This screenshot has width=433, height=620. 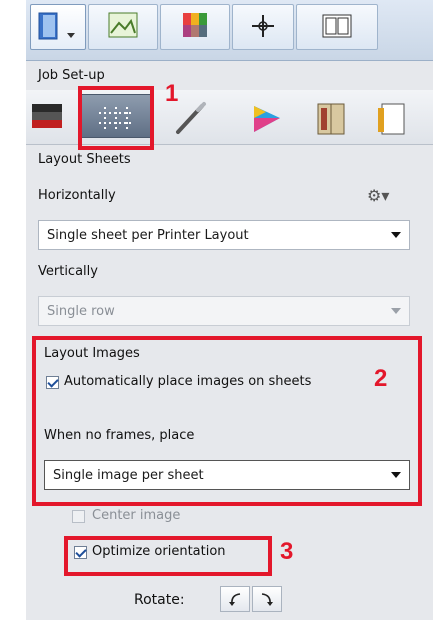 What do you see at coordinates (172, 93) in the screenshot?
I see `annotation-number-1: 1` at bounding box center [172, 93].